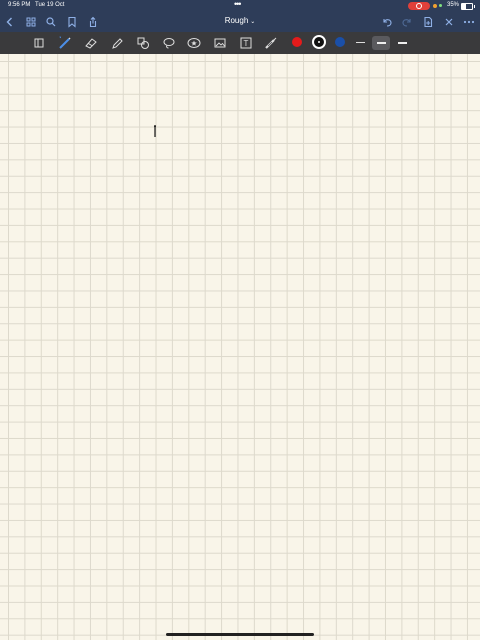  What do you see at coordinates (271, 43) in the screenshot?
I see `laser-icon` at bounding box center [271, 43].